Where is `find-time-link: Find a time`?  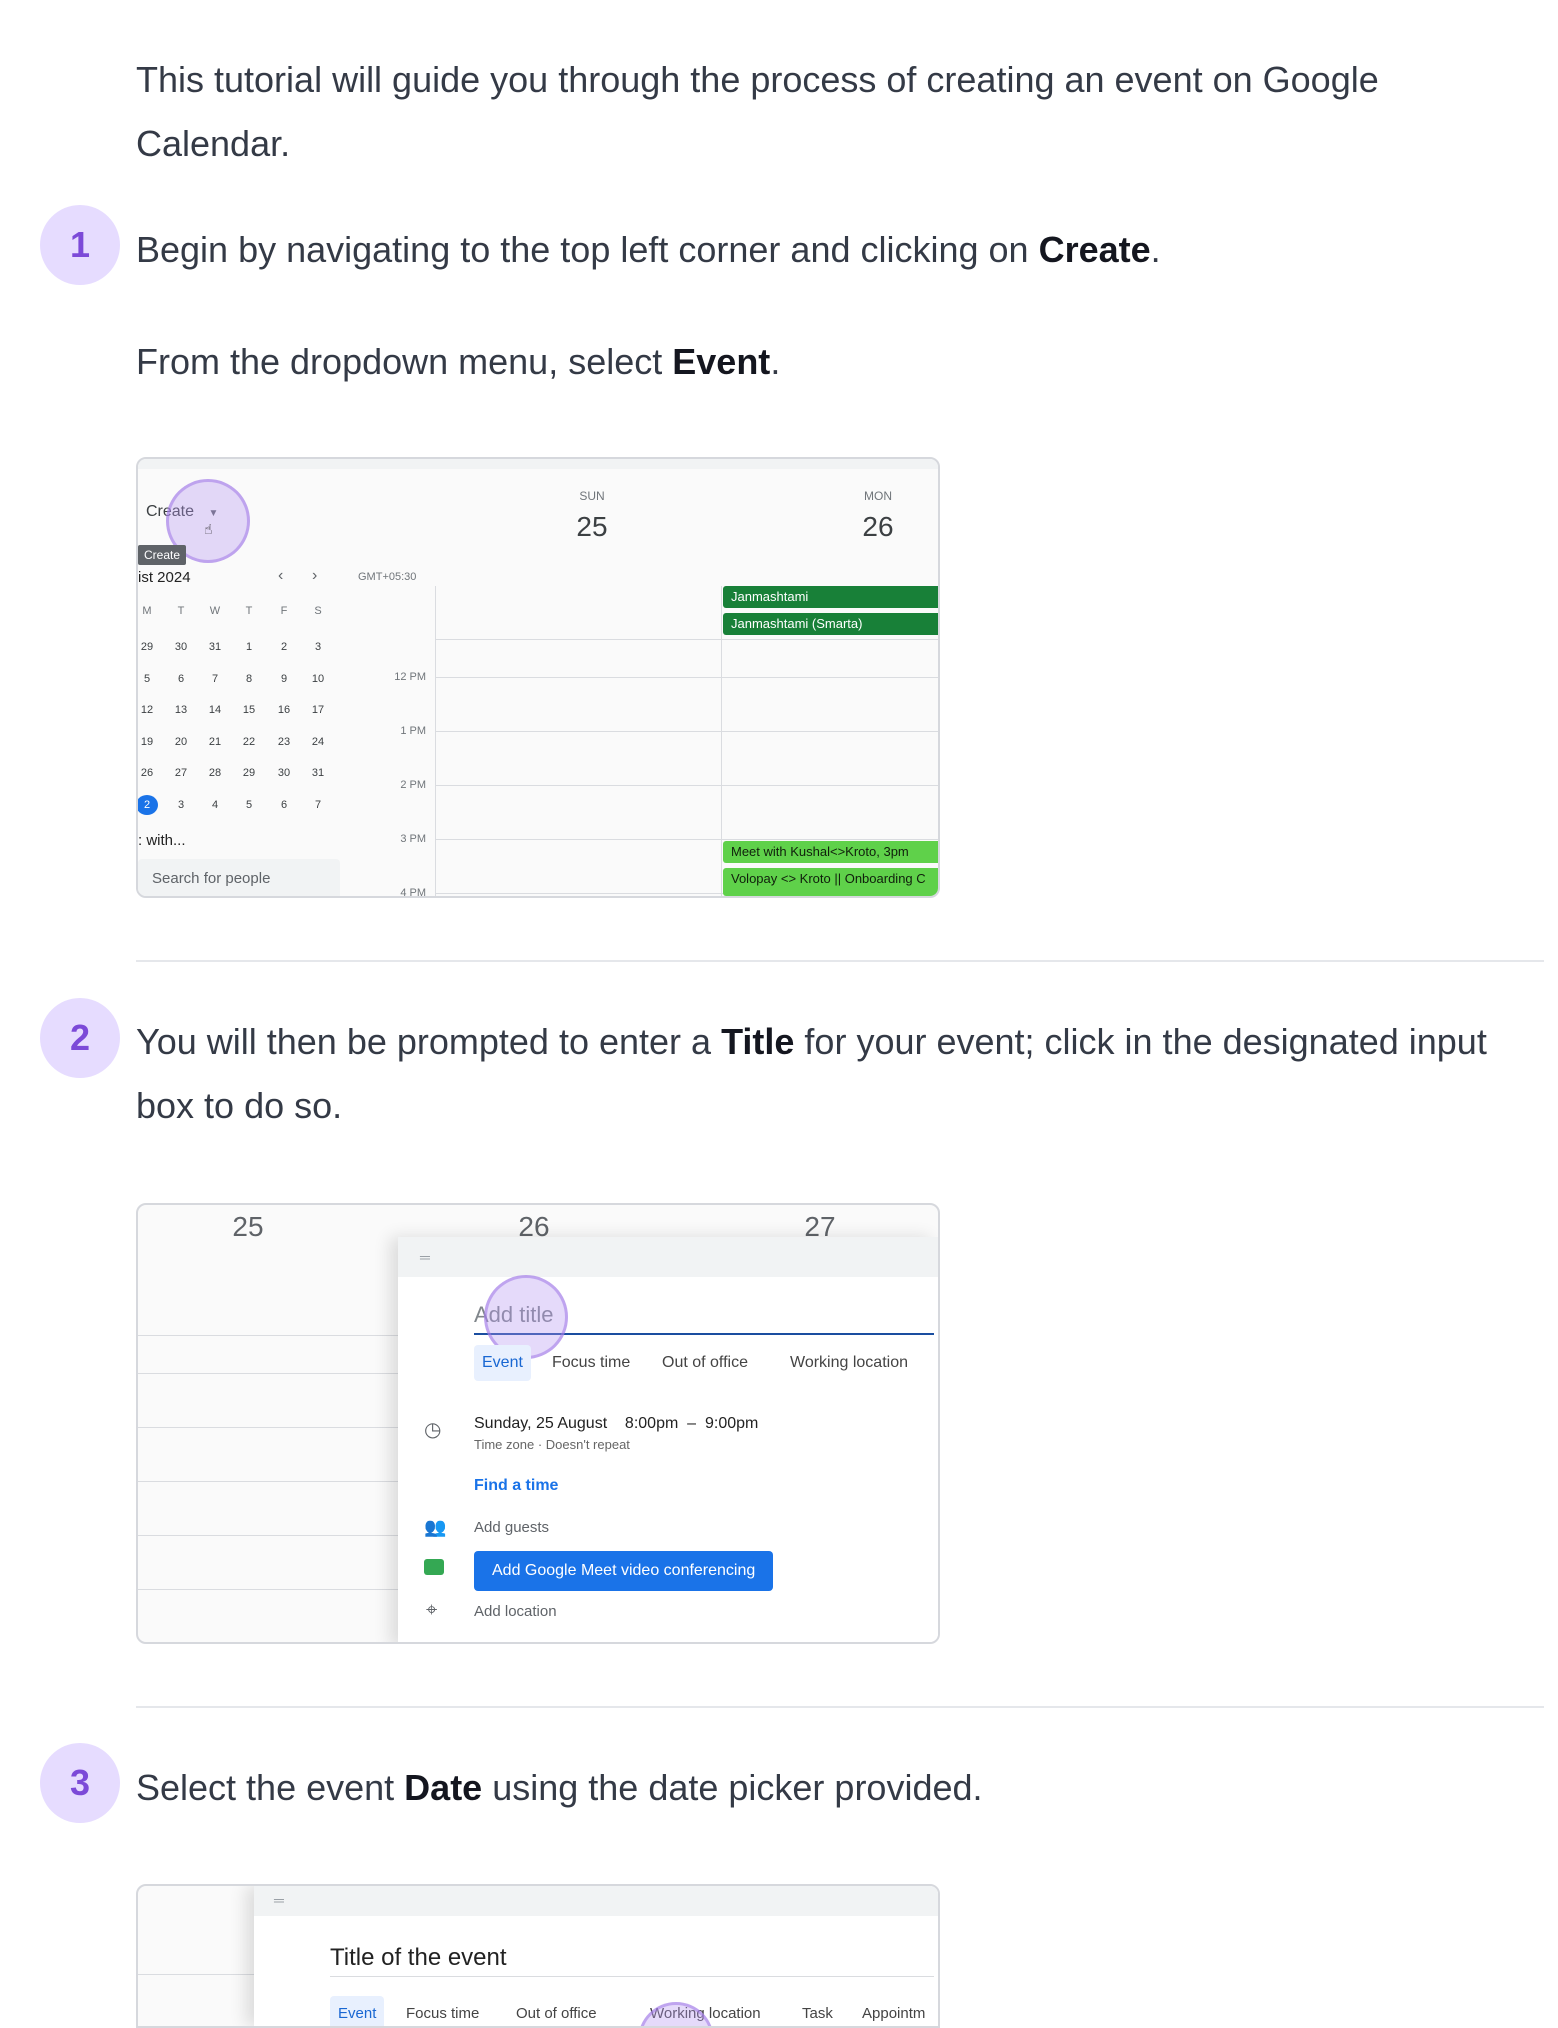 find-time-link: Find a time is located at coordinates (516, 1486).